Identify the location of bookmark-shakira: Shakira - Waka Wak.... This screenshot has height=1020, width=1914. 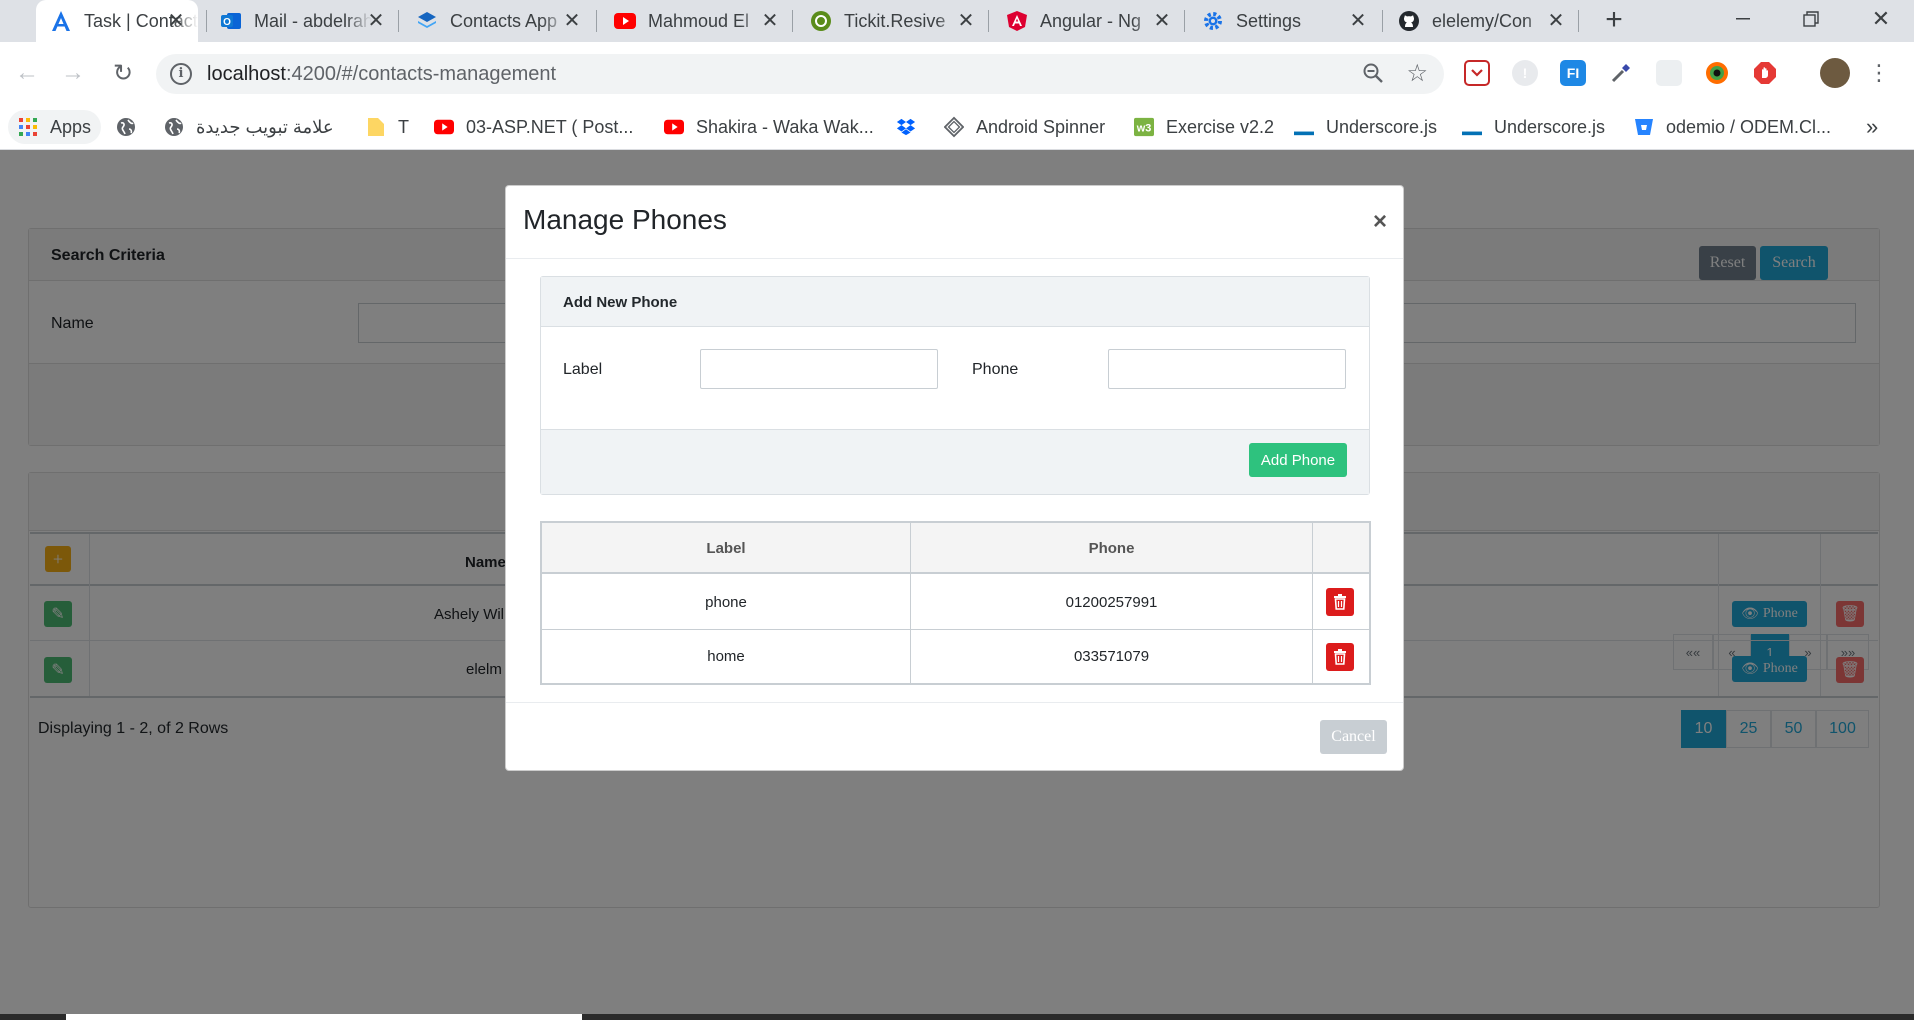
(769, 127).